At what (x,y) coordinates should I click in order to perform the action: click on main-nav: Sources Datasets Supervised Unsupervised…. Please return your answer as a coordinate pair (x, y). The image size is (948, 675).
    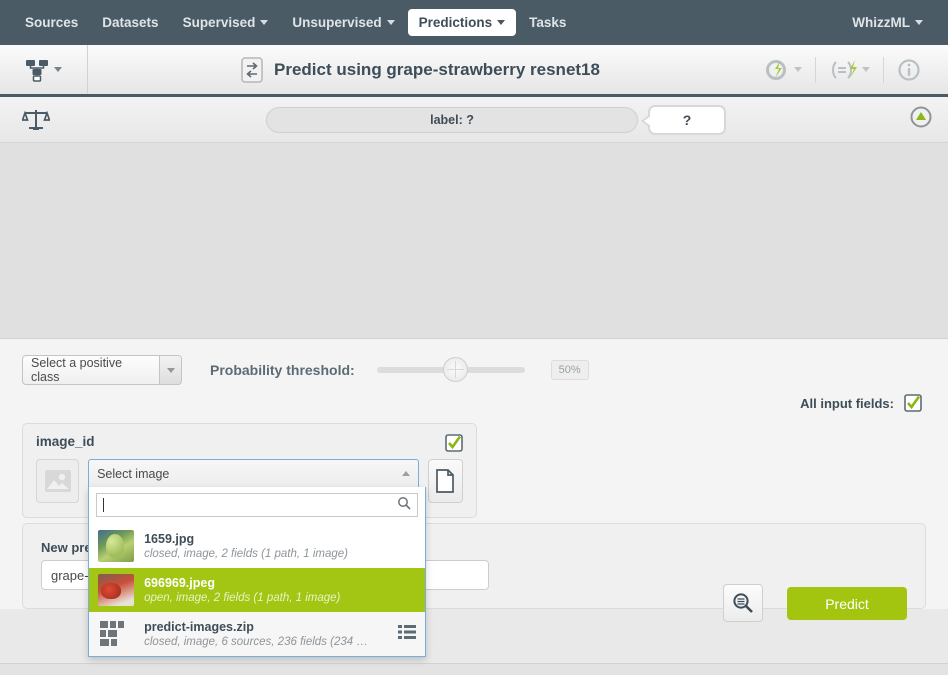
    Looking at the image, I should click on (295, 22).